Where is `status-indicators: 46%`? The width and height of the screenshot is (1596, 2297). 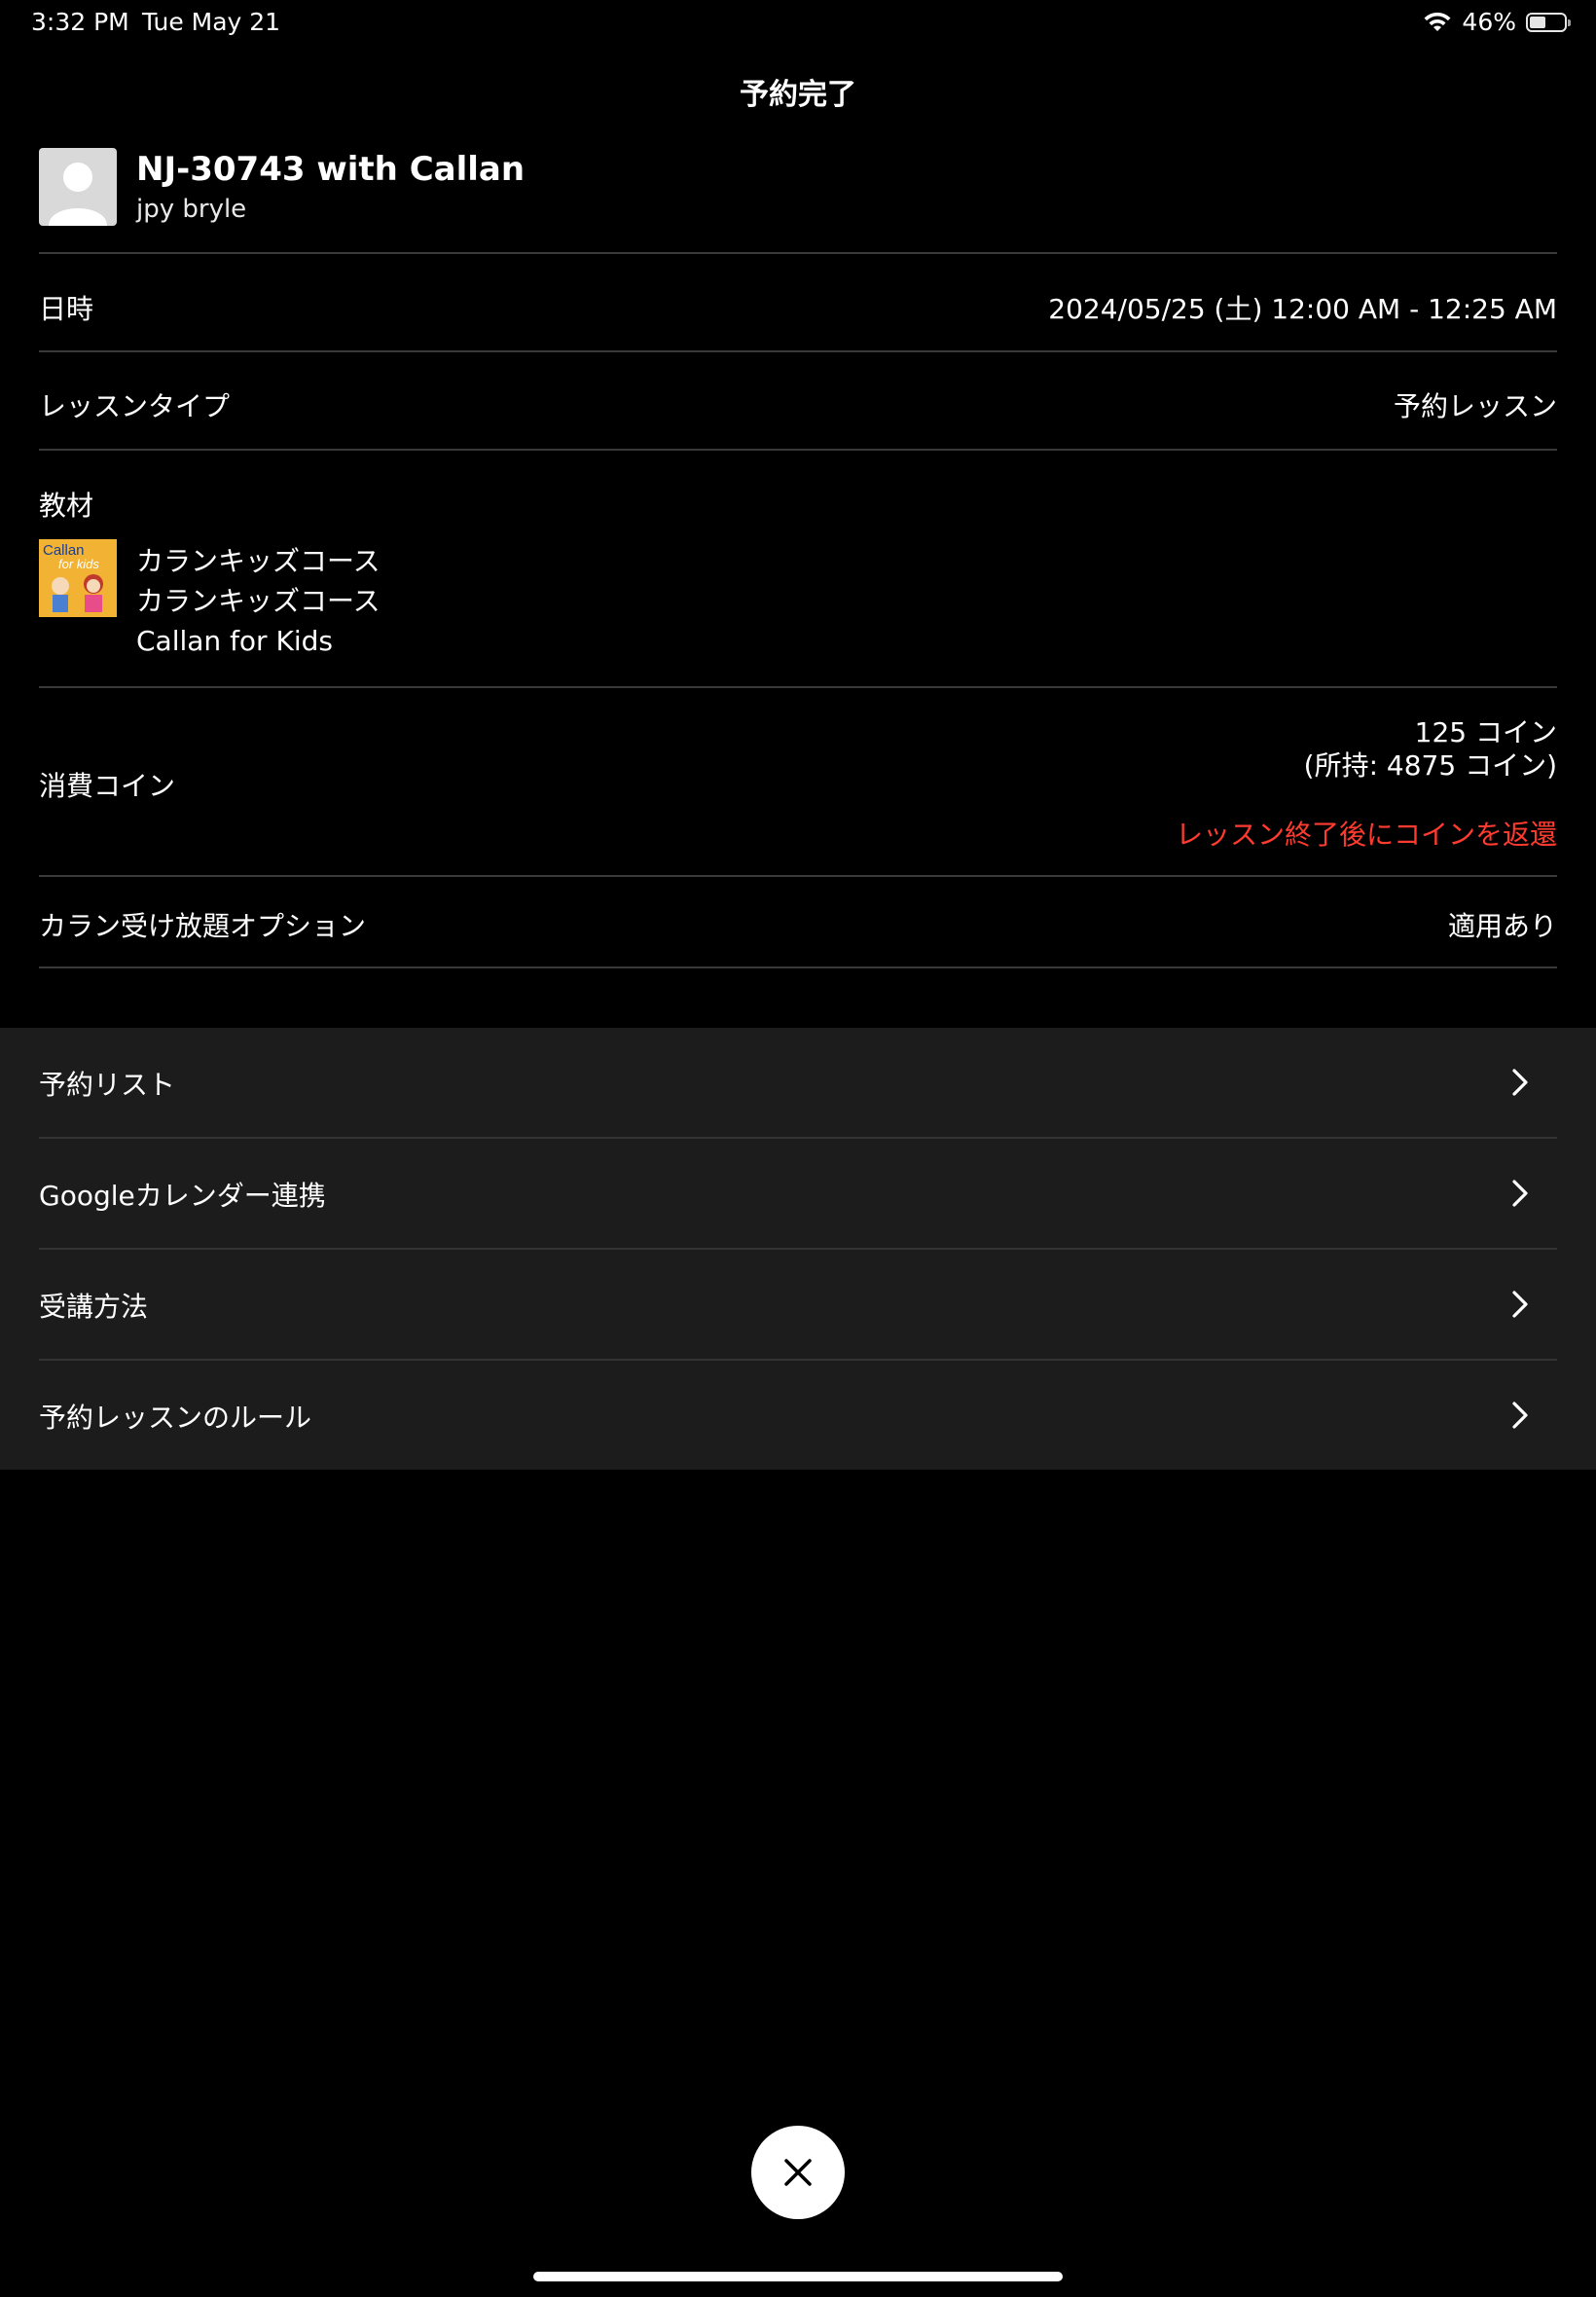
status-indicators: 46% is located at coordinates (1497, 22).